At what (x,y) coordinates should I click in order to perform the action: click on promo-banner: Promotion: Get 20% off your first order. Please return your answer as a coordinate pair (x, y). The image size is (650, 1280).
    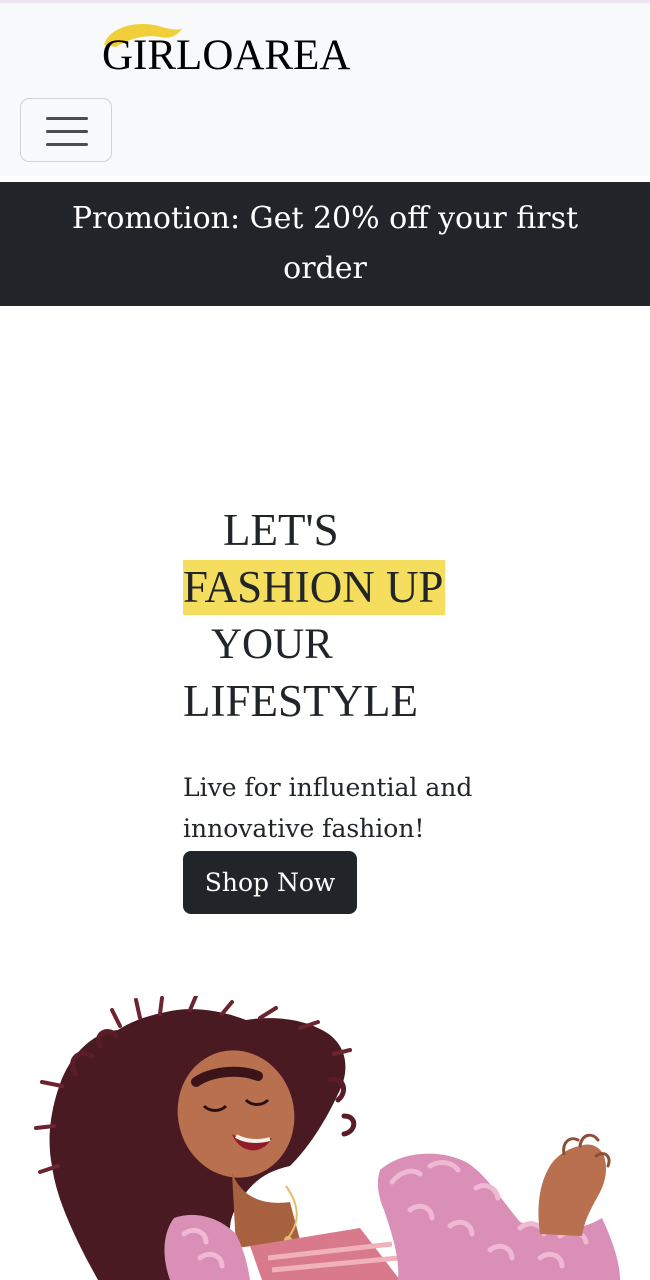
    Looking at the image, I should click on (325, 244).